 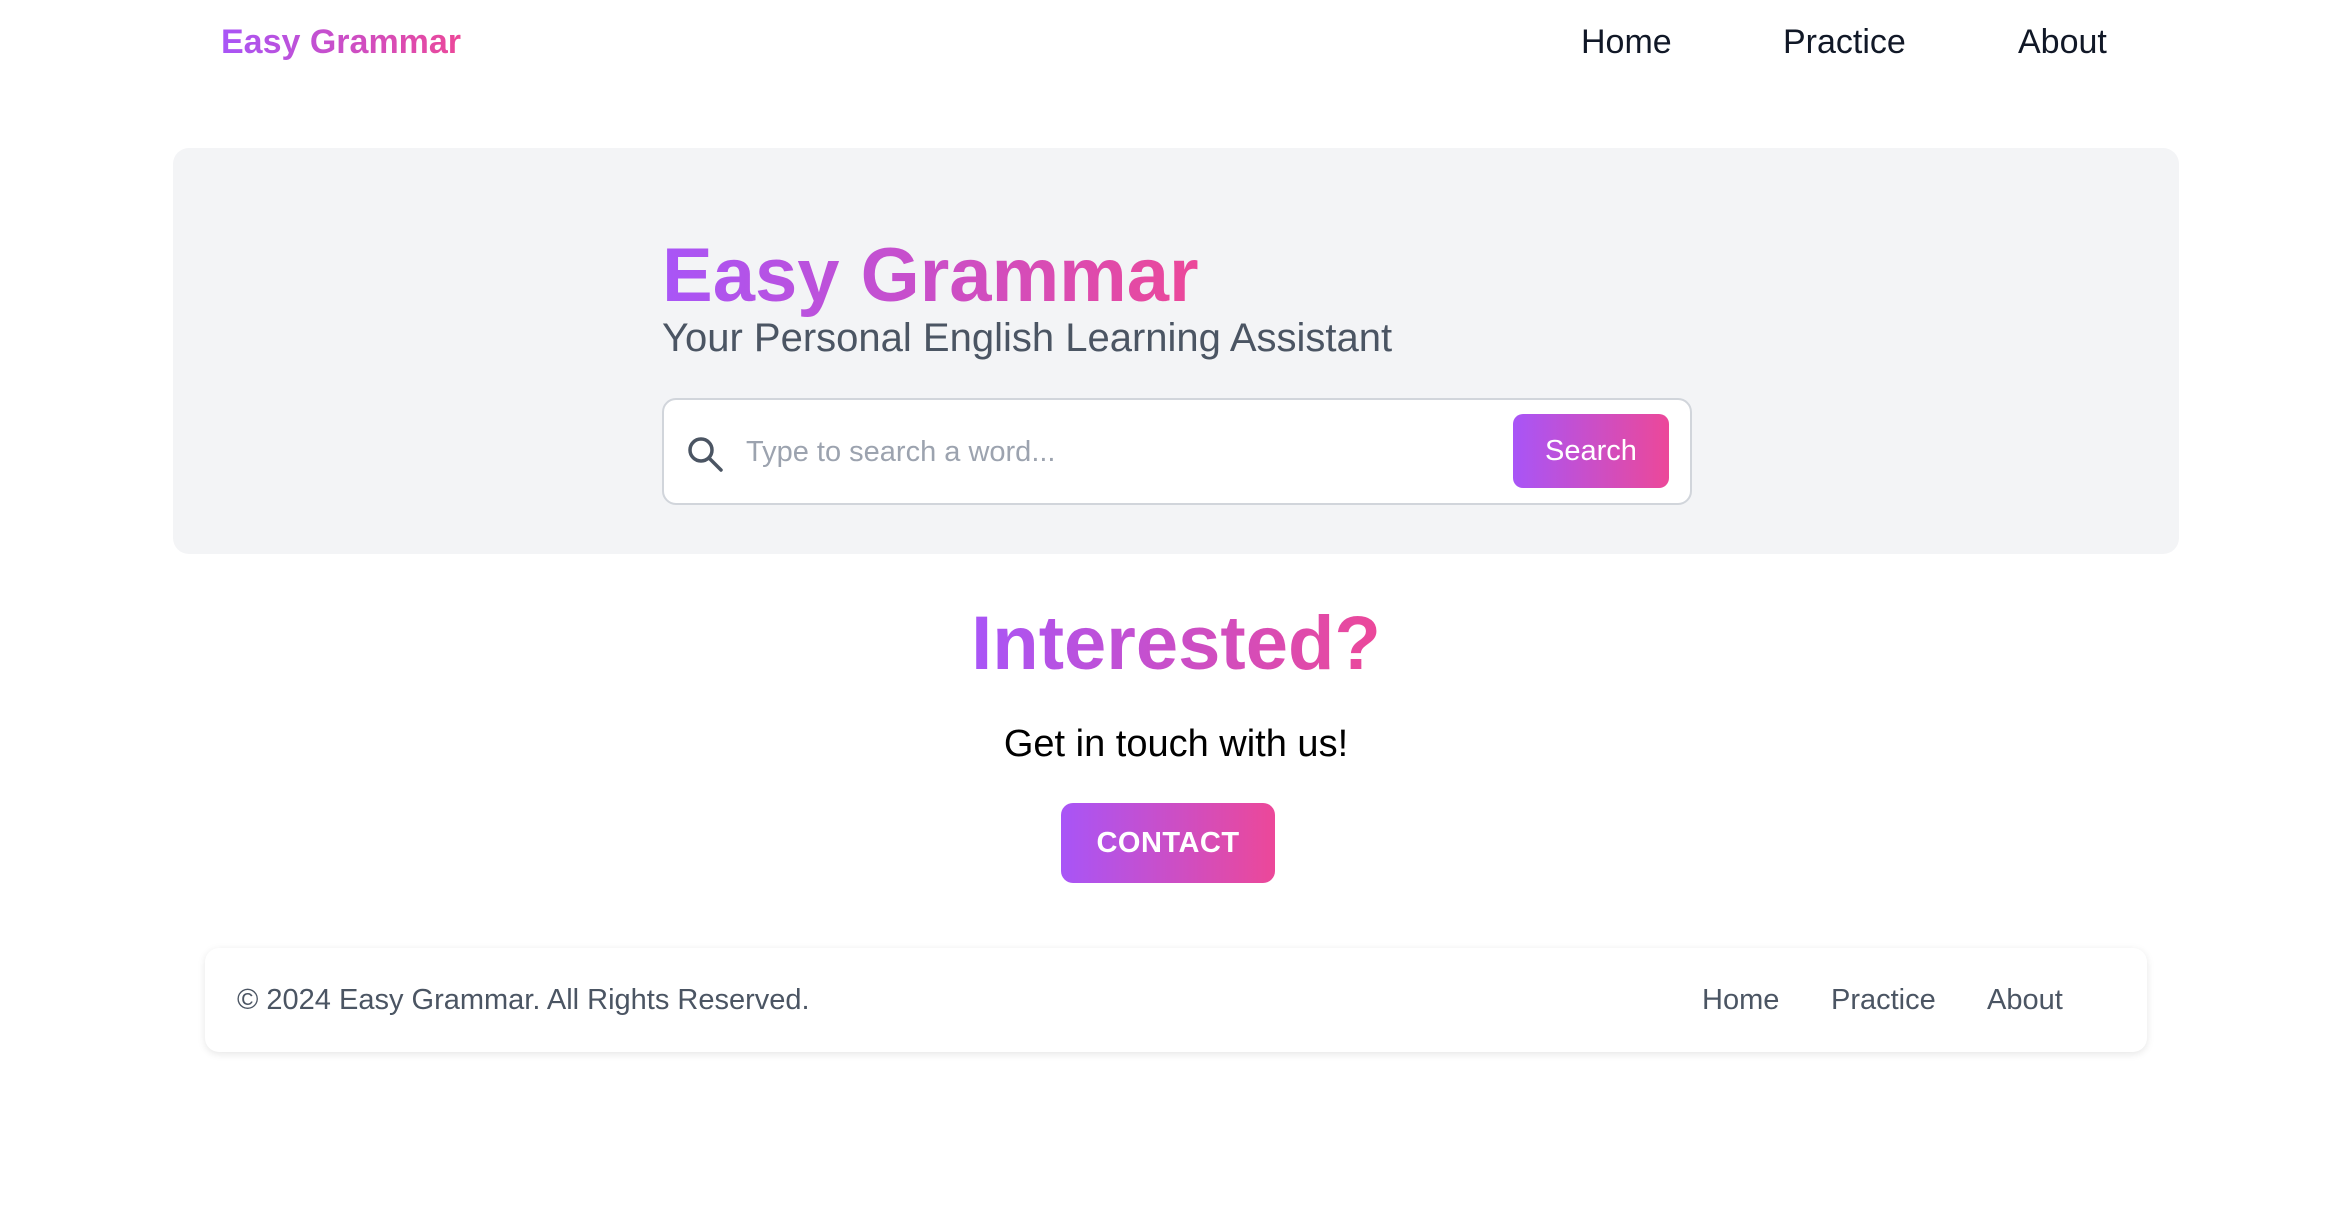 I want to click on site-header: Easy Grammar Home Practice About, so click(x=1165, y=42).